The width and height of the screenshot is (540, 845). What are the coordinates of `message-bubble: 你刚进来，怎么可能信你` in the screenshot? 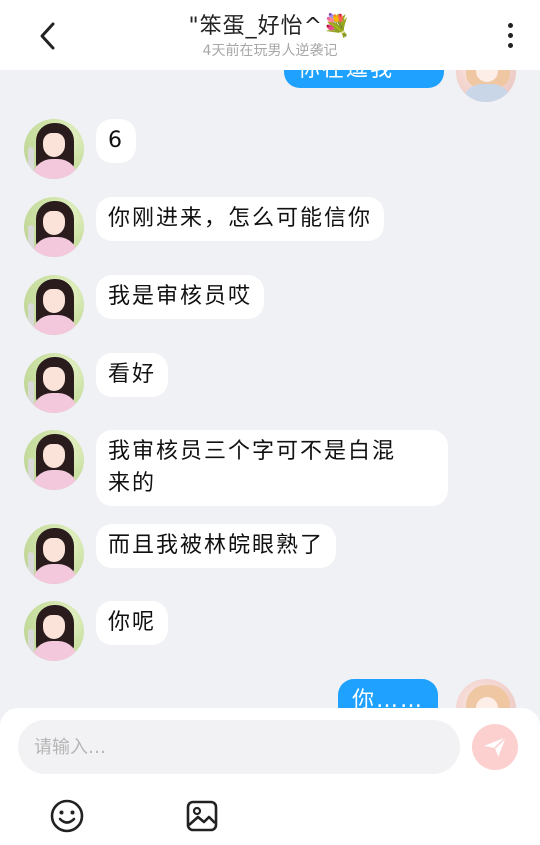 It's located at (240, 219).